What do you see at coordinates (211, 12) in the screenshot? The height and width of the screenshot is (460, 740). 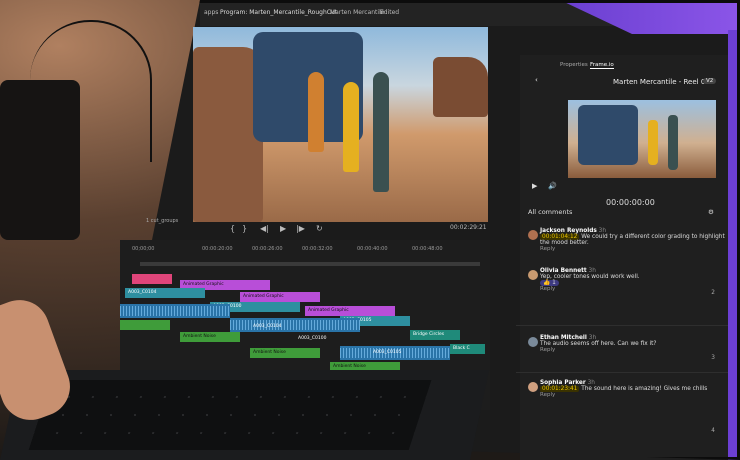 I see `menu-label: apps` at bounding box center [211, 12].